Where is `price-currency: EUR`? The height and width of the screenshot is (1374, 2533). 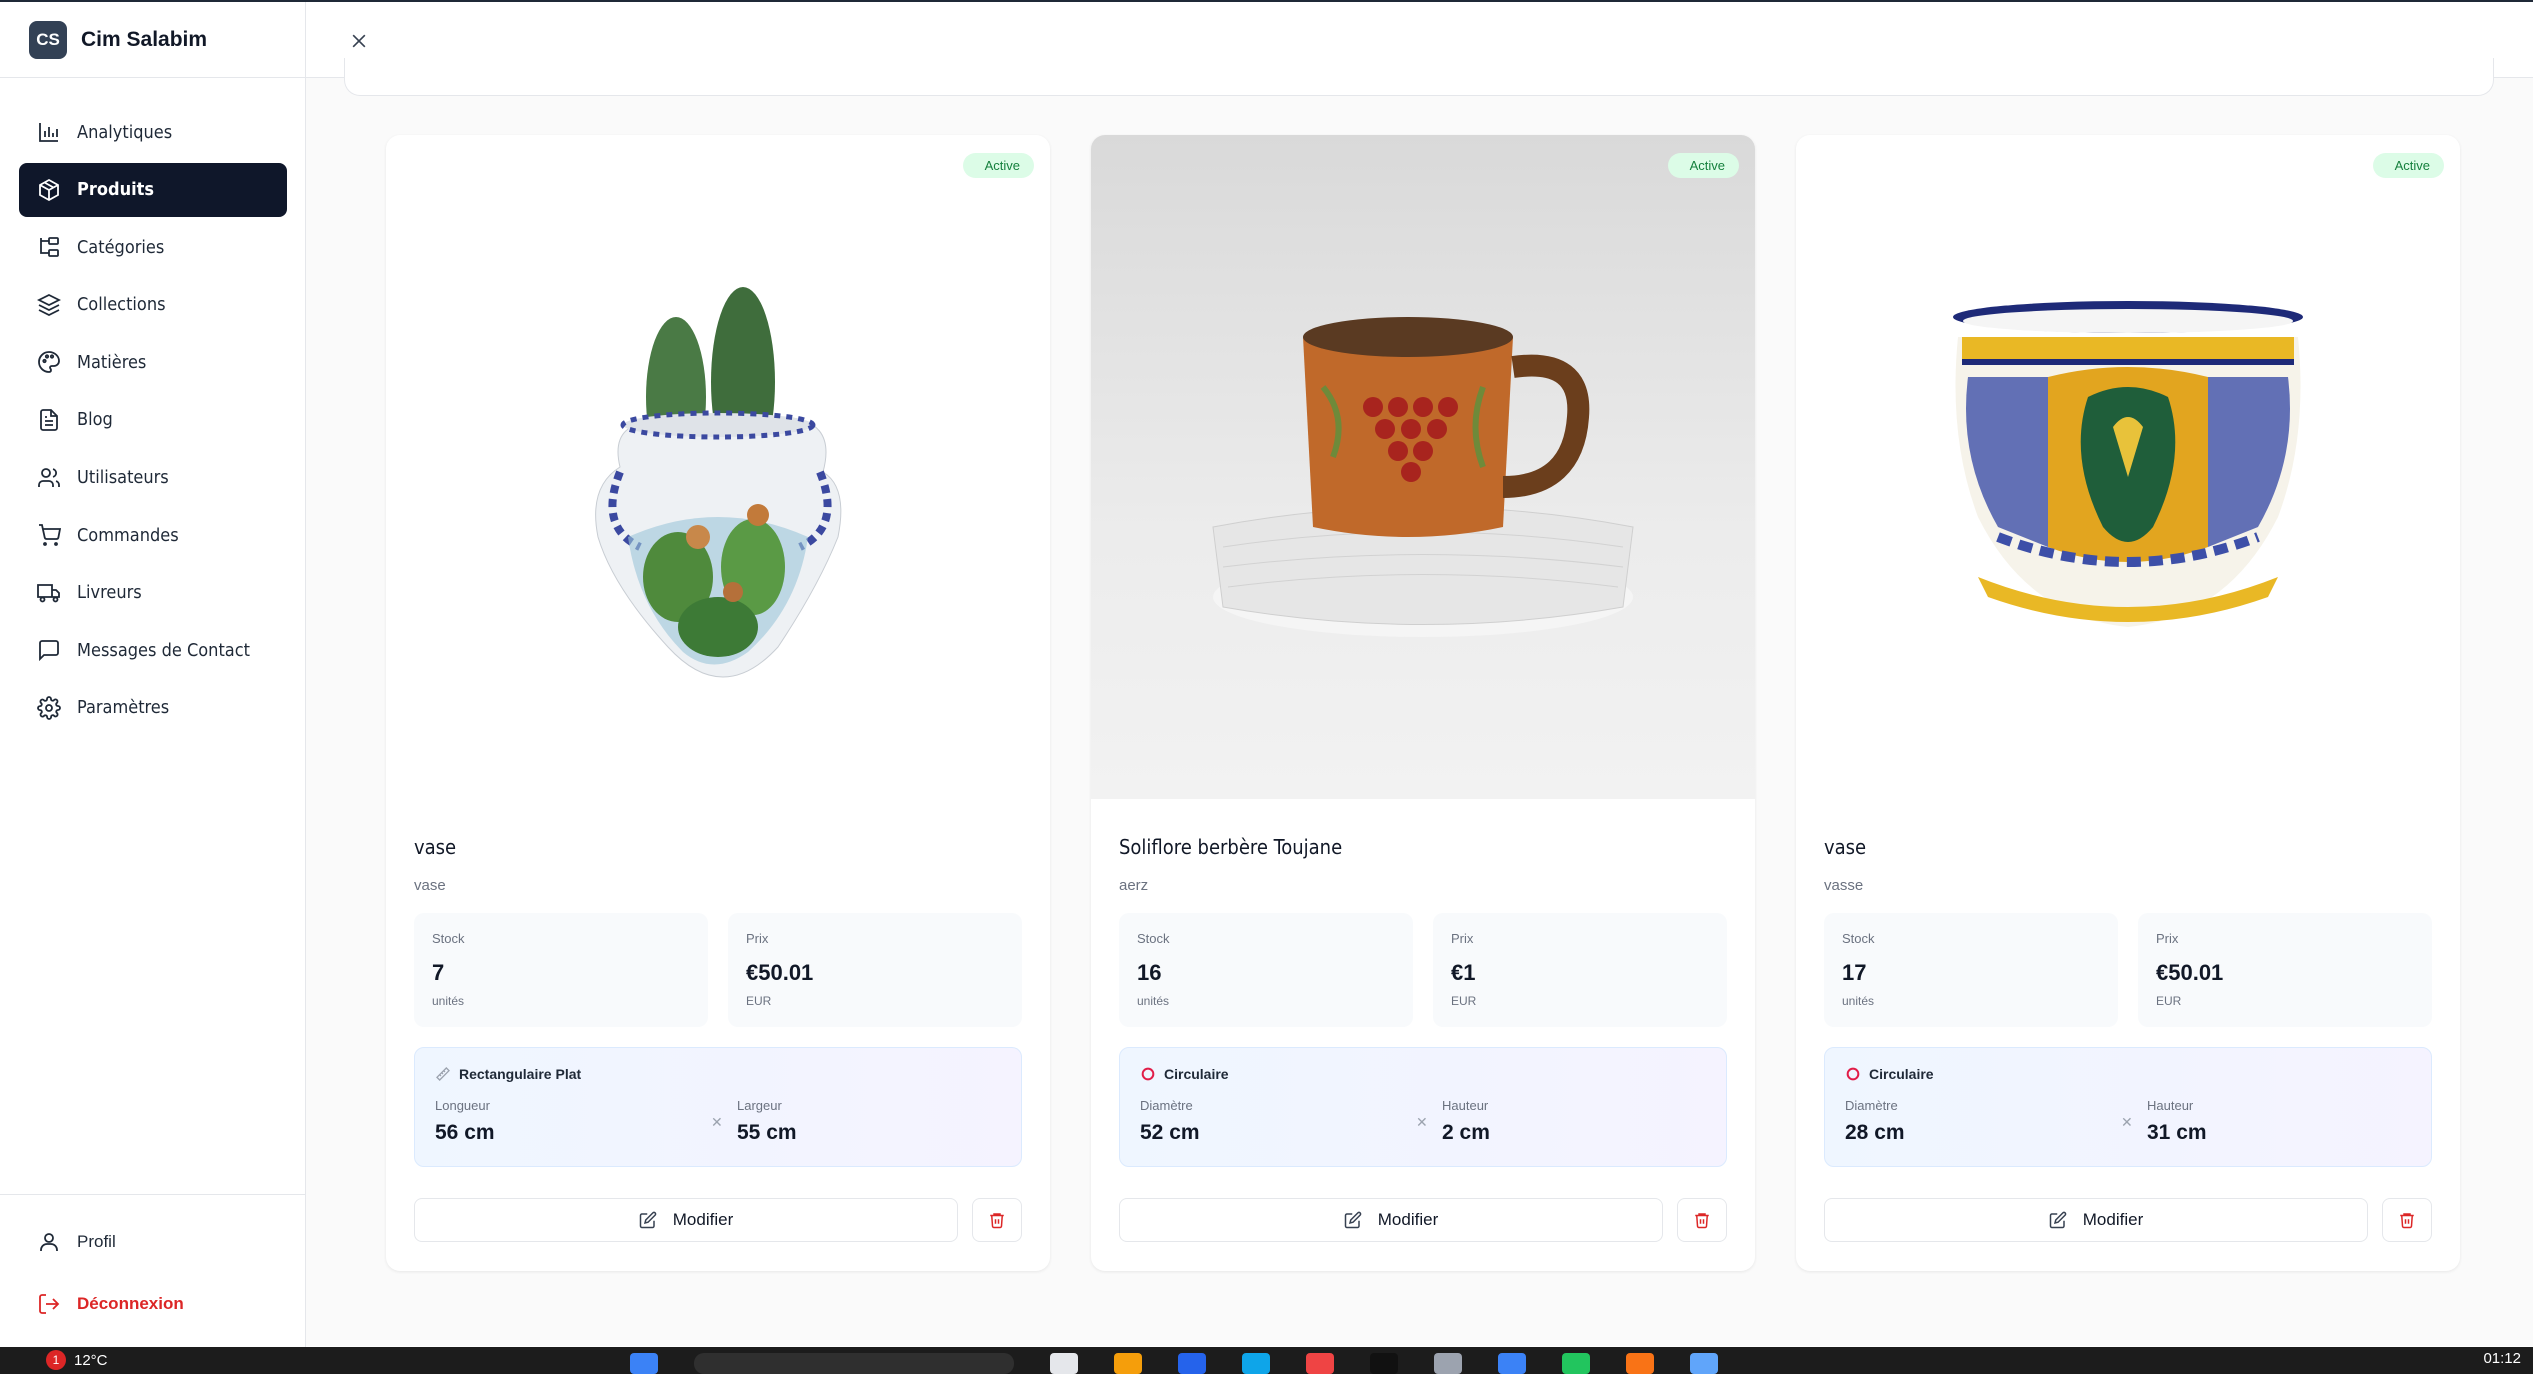 price-currency: EUR is located at coordinates (759, 1001).